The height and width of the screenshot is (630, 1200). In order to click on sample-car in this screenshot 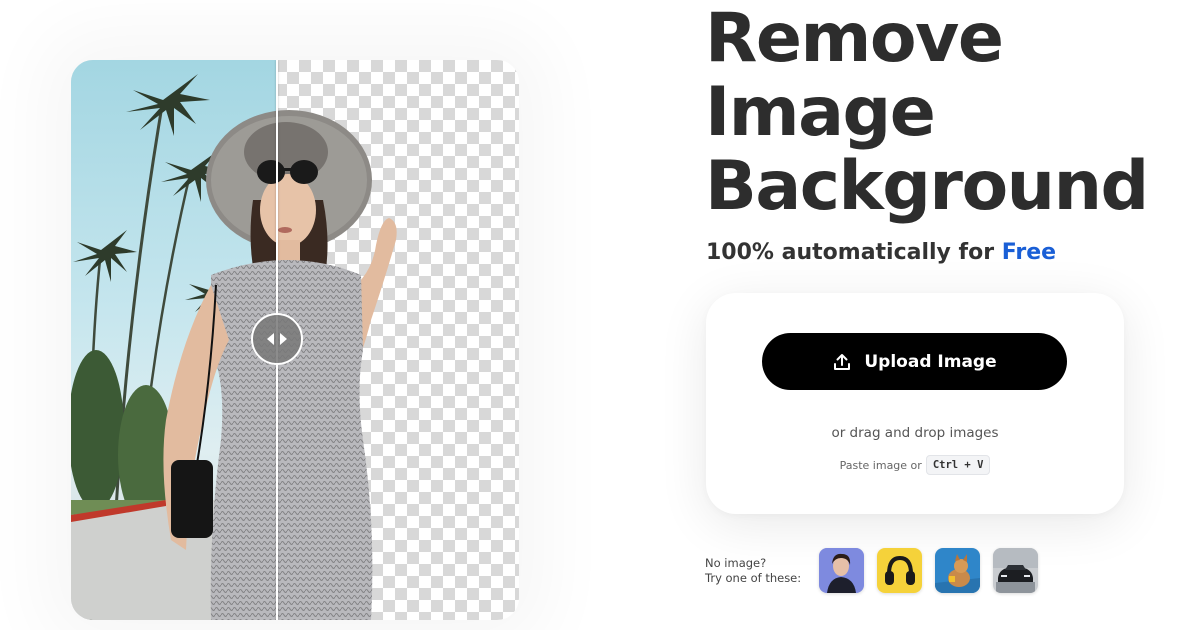, I will do `click(1015, 570)`.